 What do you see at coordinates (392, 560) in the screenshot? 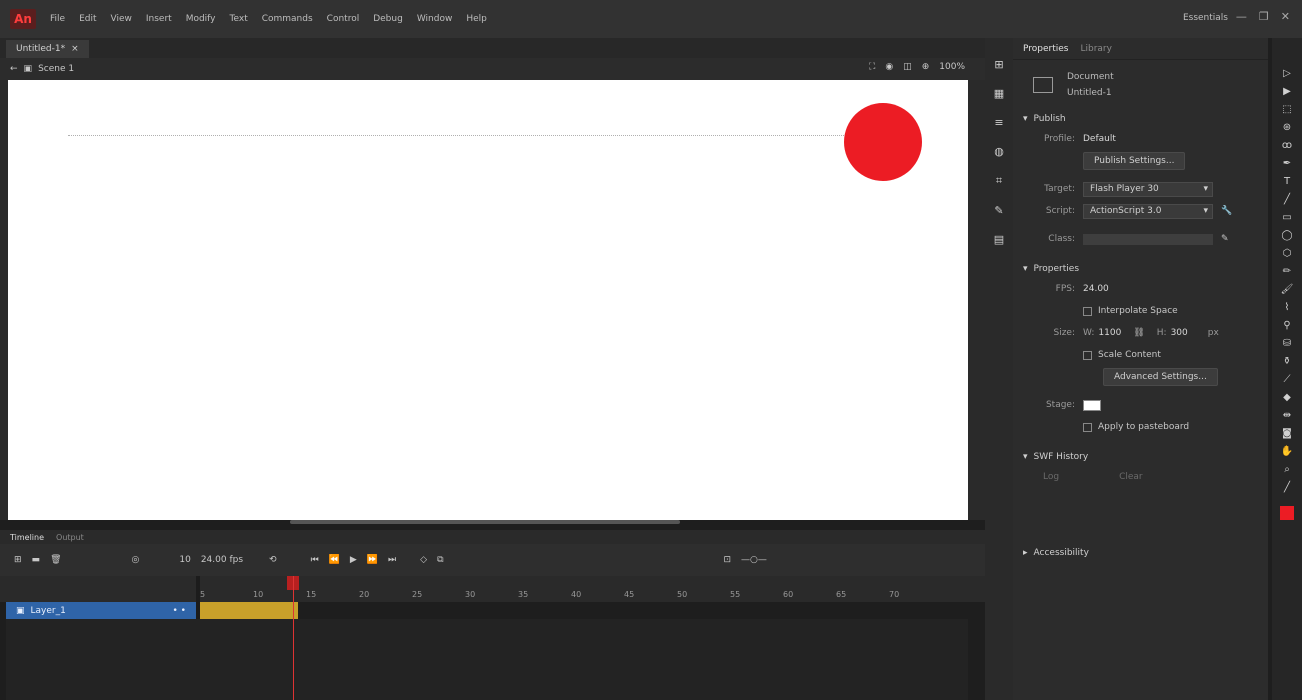
I see `last-frame-icon: ⏭` at bounding box center [392, 560].